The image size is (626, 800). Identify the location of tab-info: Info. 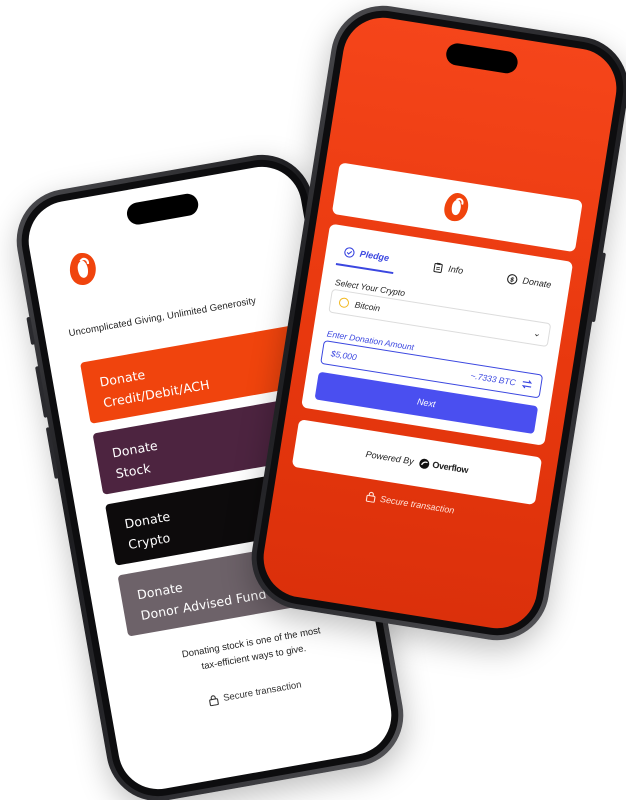
(447, 268).